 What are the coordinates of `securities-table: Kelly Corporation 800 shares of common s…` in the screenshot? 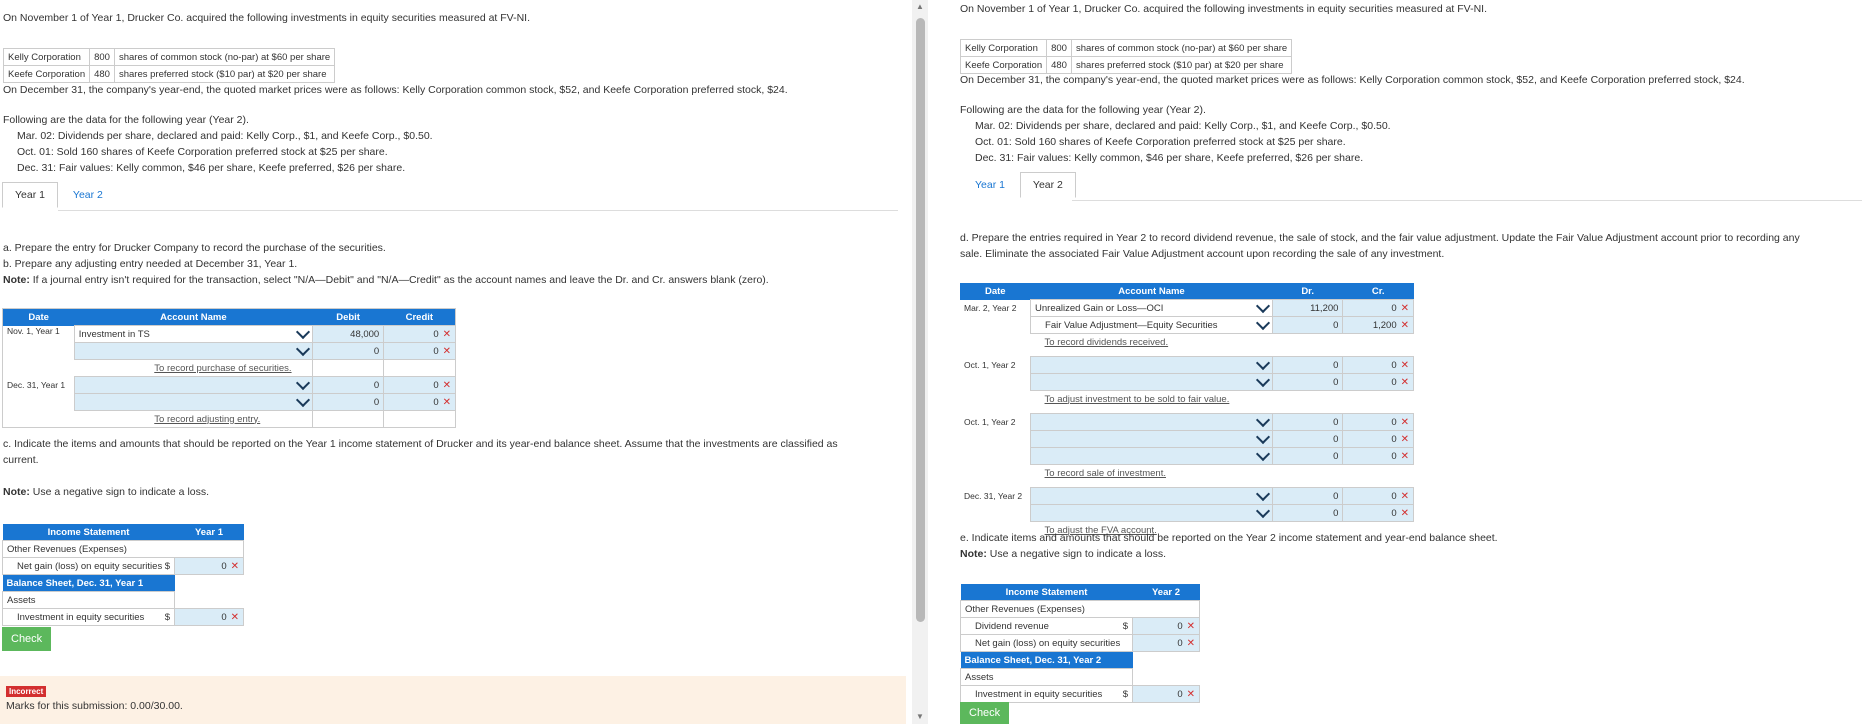 It's located at (169, 65).